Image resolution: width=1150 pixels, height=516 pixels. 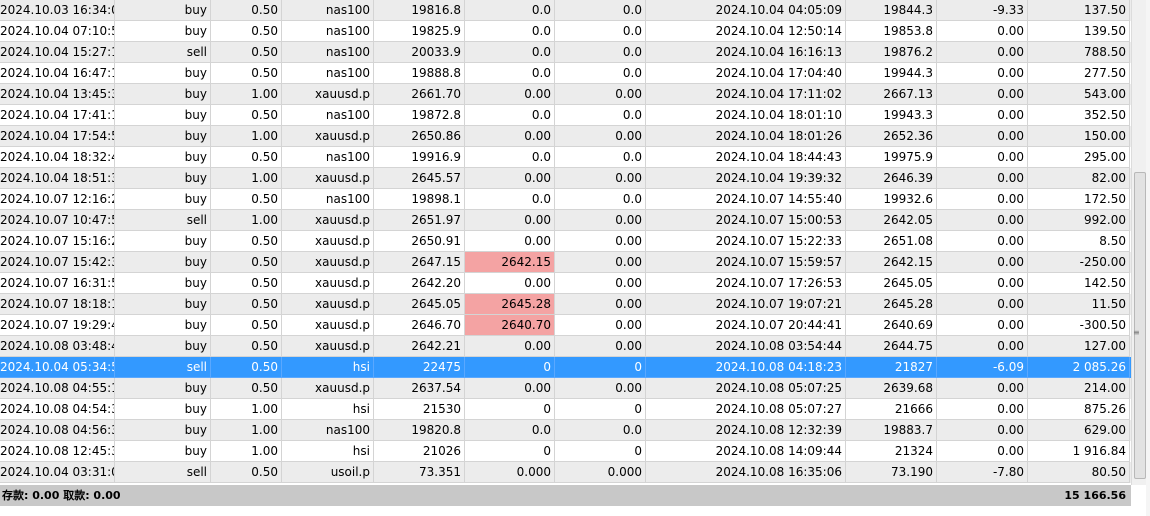 What do you see at coordinates (746, 262) in the screenshot?
I see `cell-close-time: 2024.10.07 15:59:57` at bounding box center [746, 262].